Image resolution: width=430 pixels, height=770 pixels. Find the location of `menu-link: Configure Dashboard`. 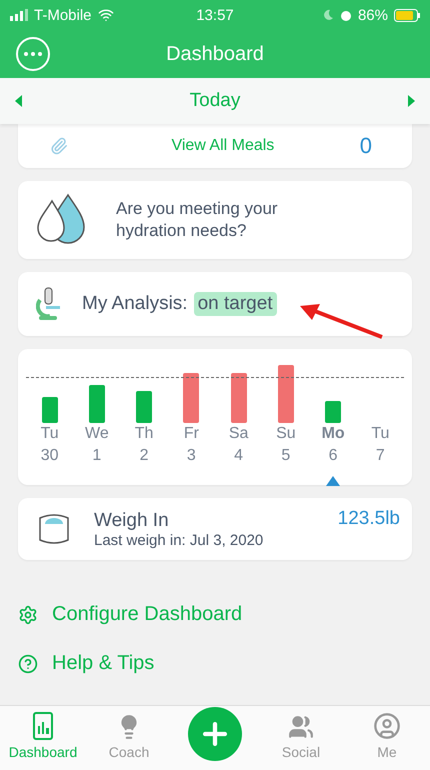

menu-link: Configure Dashboard is located at coordinates (215, 614).